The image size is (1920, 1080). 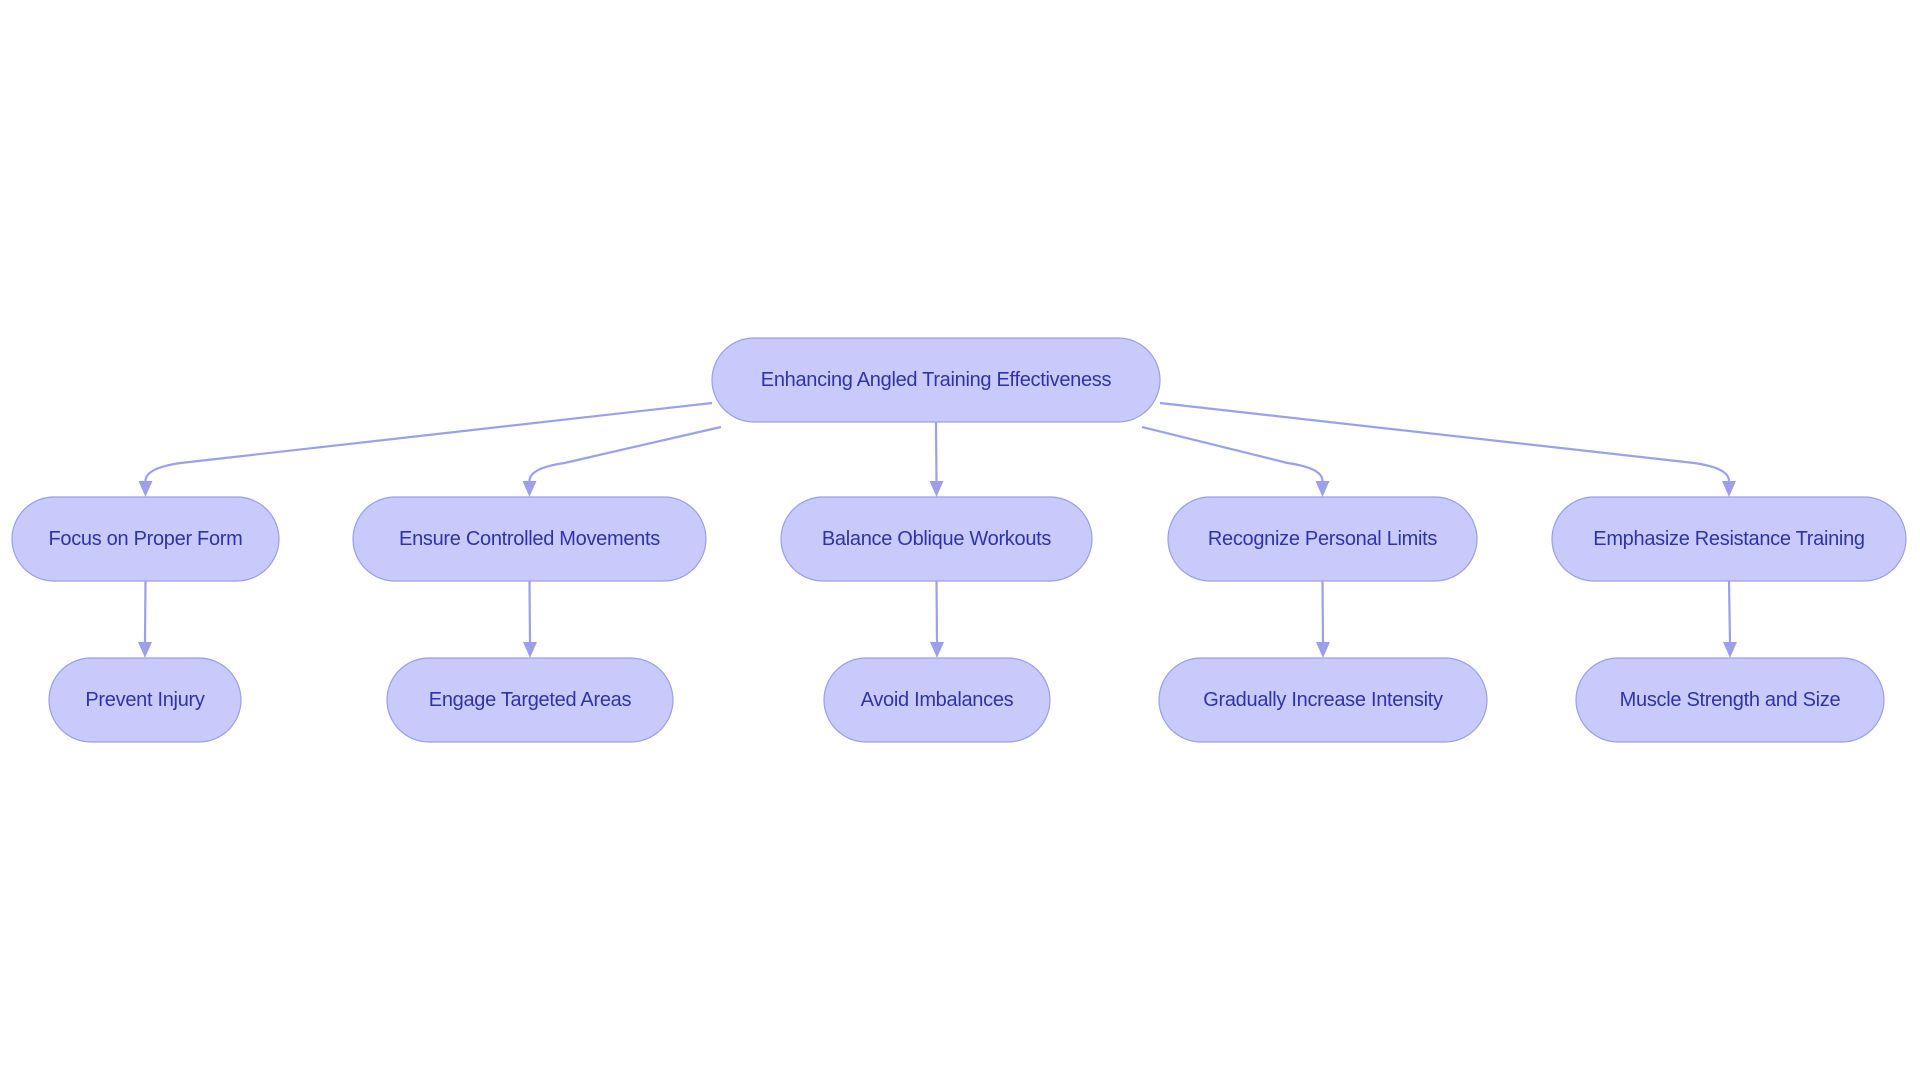 I want to click on branch-node-emphasize-resistance-training: Emphasize Resistance Training, so click(x=1729, y=539).